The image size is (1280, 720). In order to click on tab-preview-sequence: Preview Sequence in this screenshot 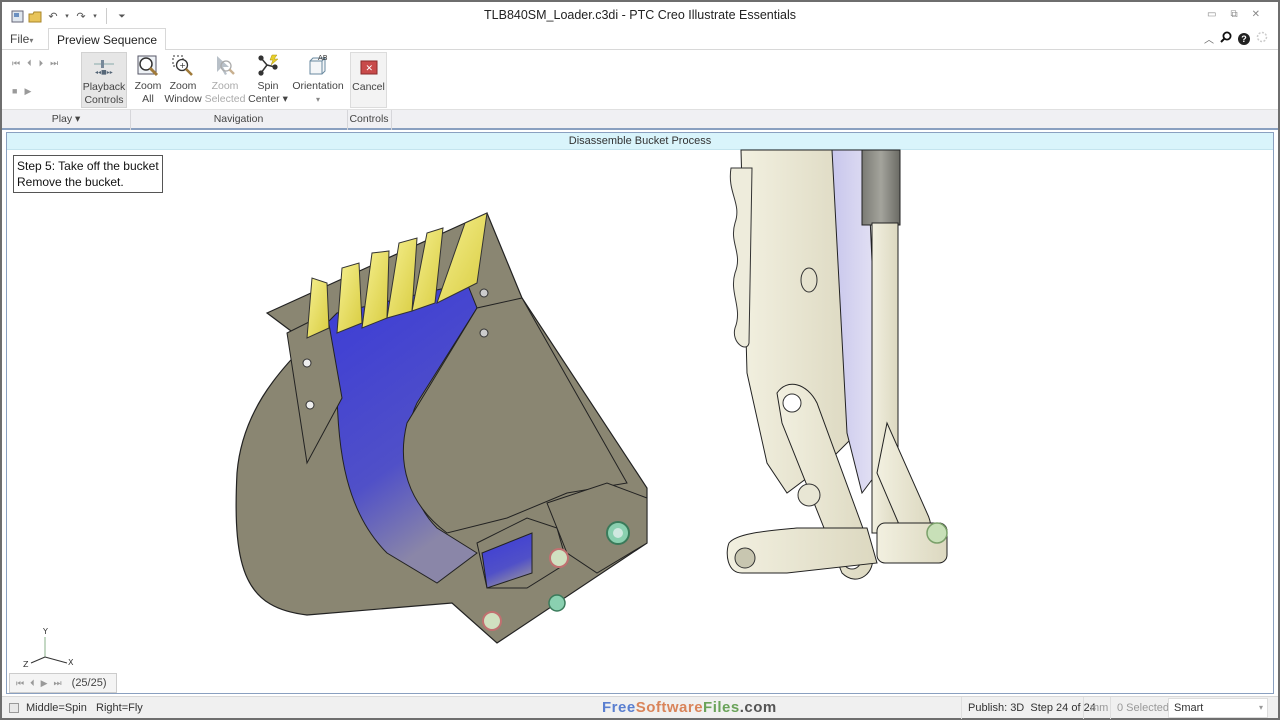, I will do `click(107, 39)`.